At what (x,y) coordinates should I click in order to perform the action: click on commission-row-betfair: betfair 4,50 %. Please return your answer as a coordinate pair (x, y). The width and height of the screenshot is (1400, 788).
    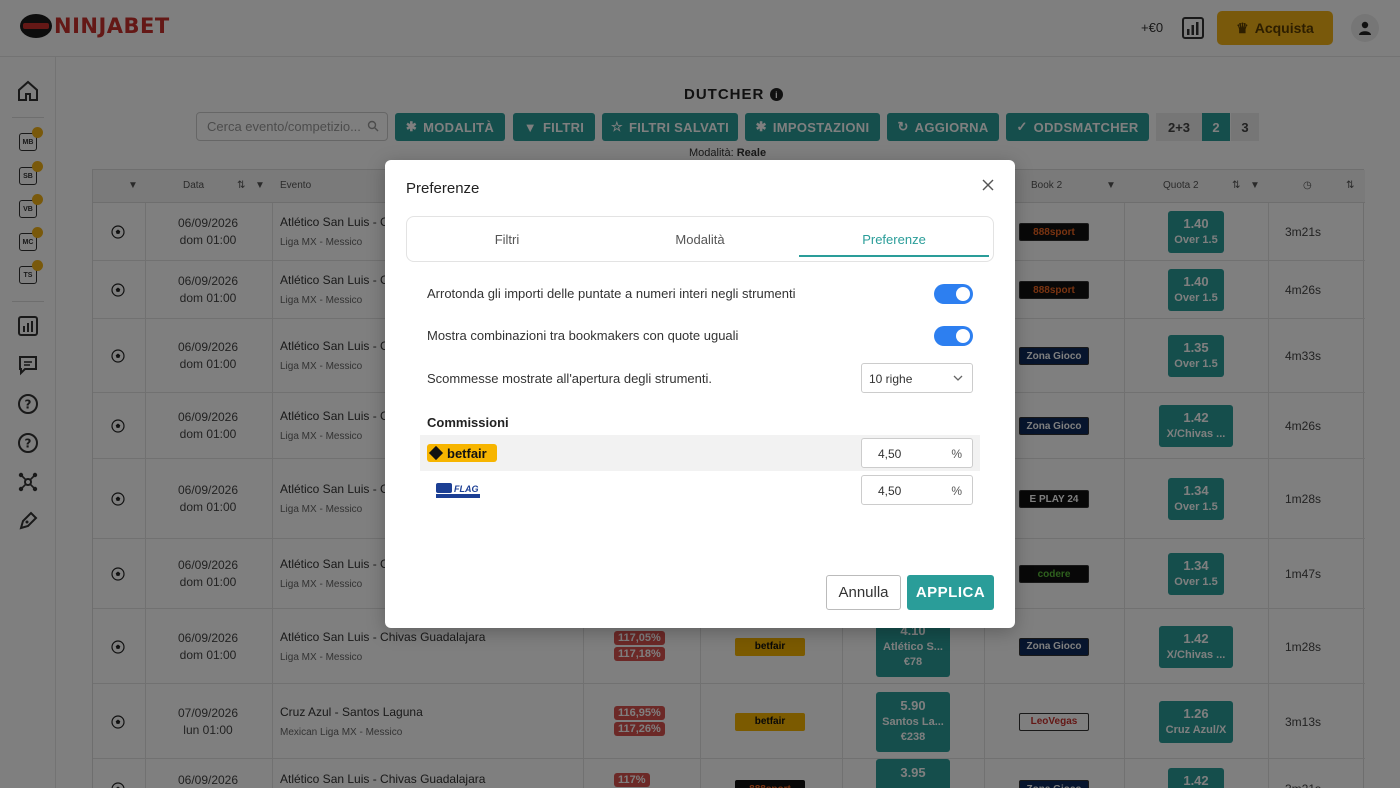
    Looking at the image, I should click on (700, 453).